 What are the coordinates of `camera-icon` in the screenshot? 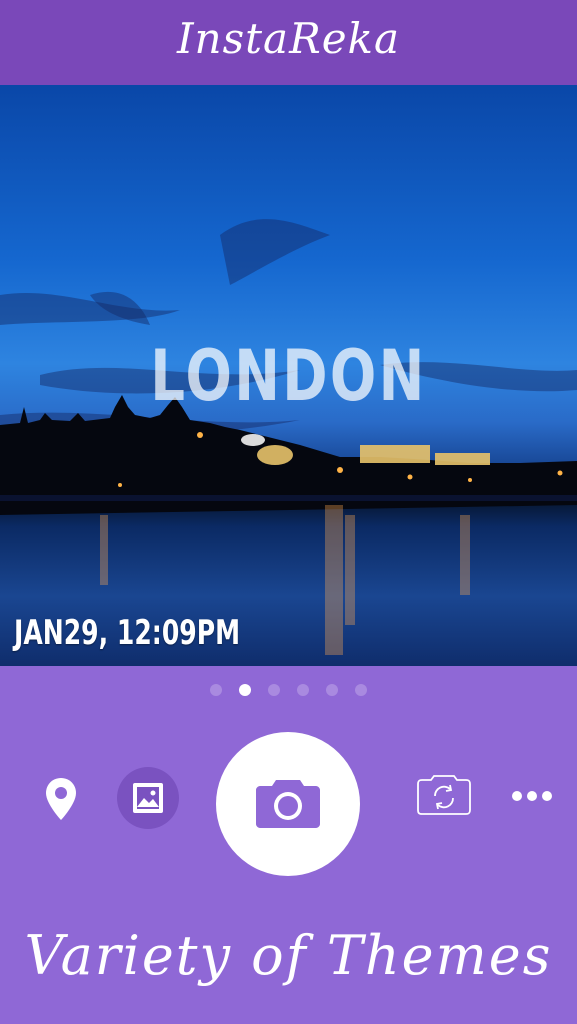 It's located at (288, 804).